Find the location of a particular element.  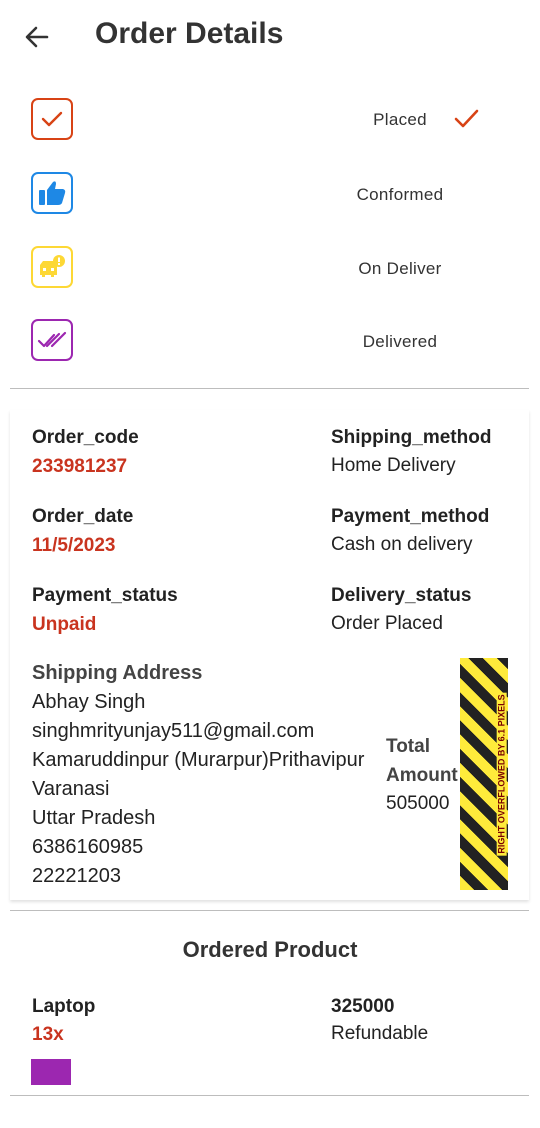

address-phone: 6386160985 is located at coordinates (88, 847).